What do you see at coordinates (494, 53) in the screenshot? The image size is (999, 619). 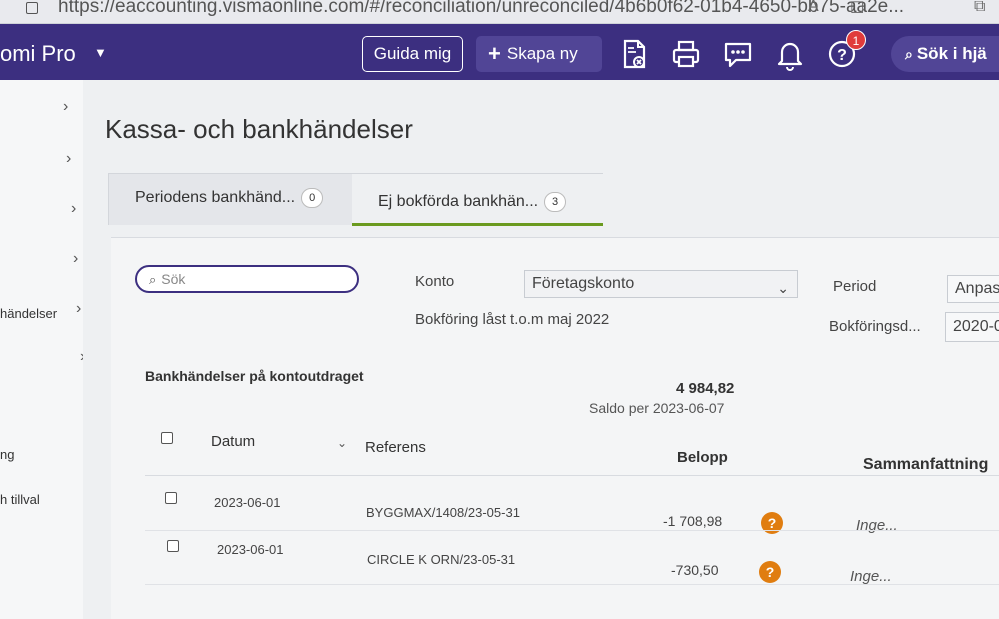 I see `plus-icon: +` at bounding box center [494, 53].